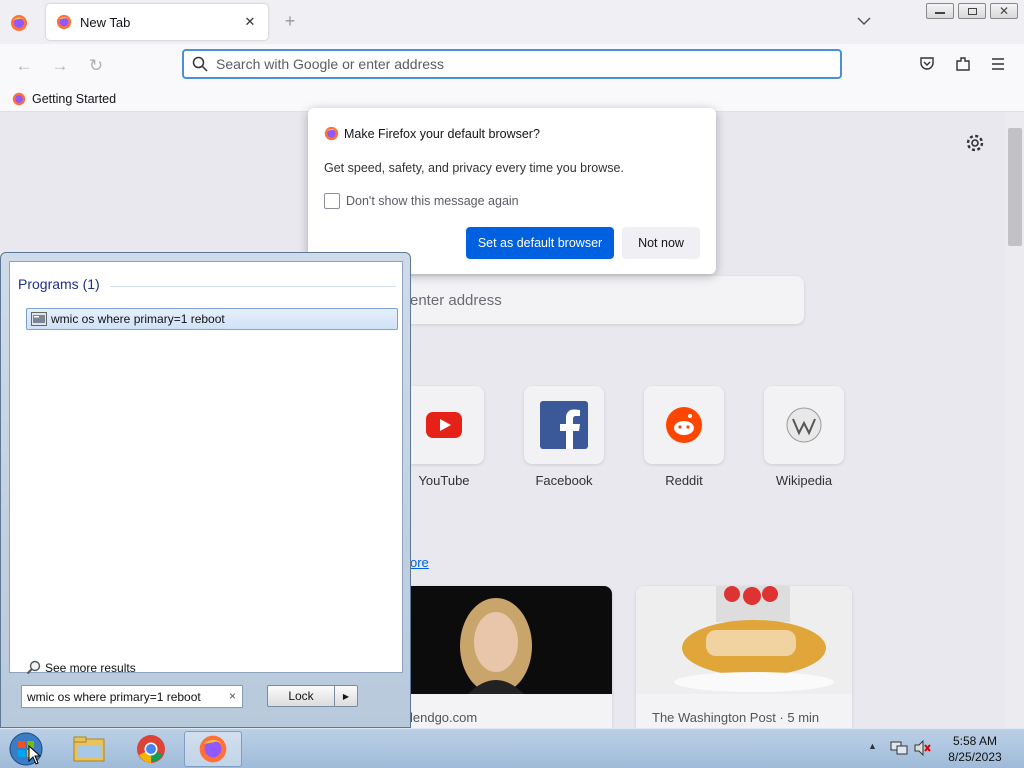 This screenshot has height=768, width=1024. What do you see at coordinates (253, 286) in the screenshot?
I see `section-divider` at bounding box center [253, 286].